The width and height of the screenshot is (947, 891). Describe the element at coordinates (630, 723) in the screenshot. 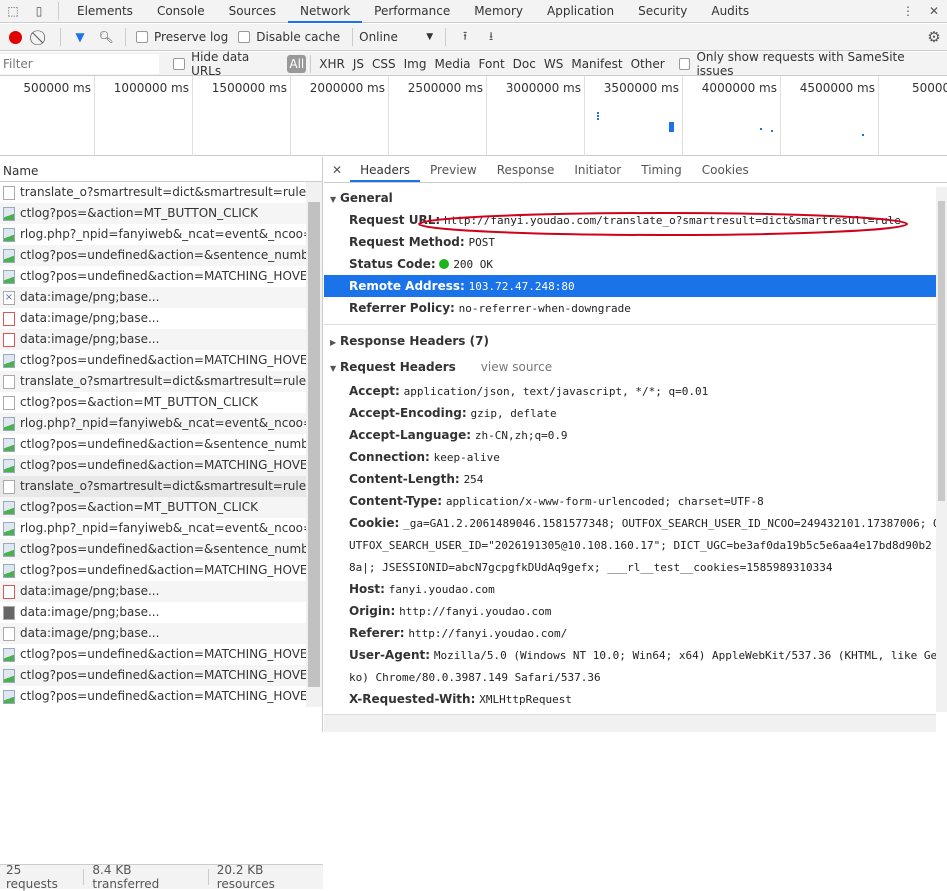

I see `details-horizontal-scrollbar` at that location.